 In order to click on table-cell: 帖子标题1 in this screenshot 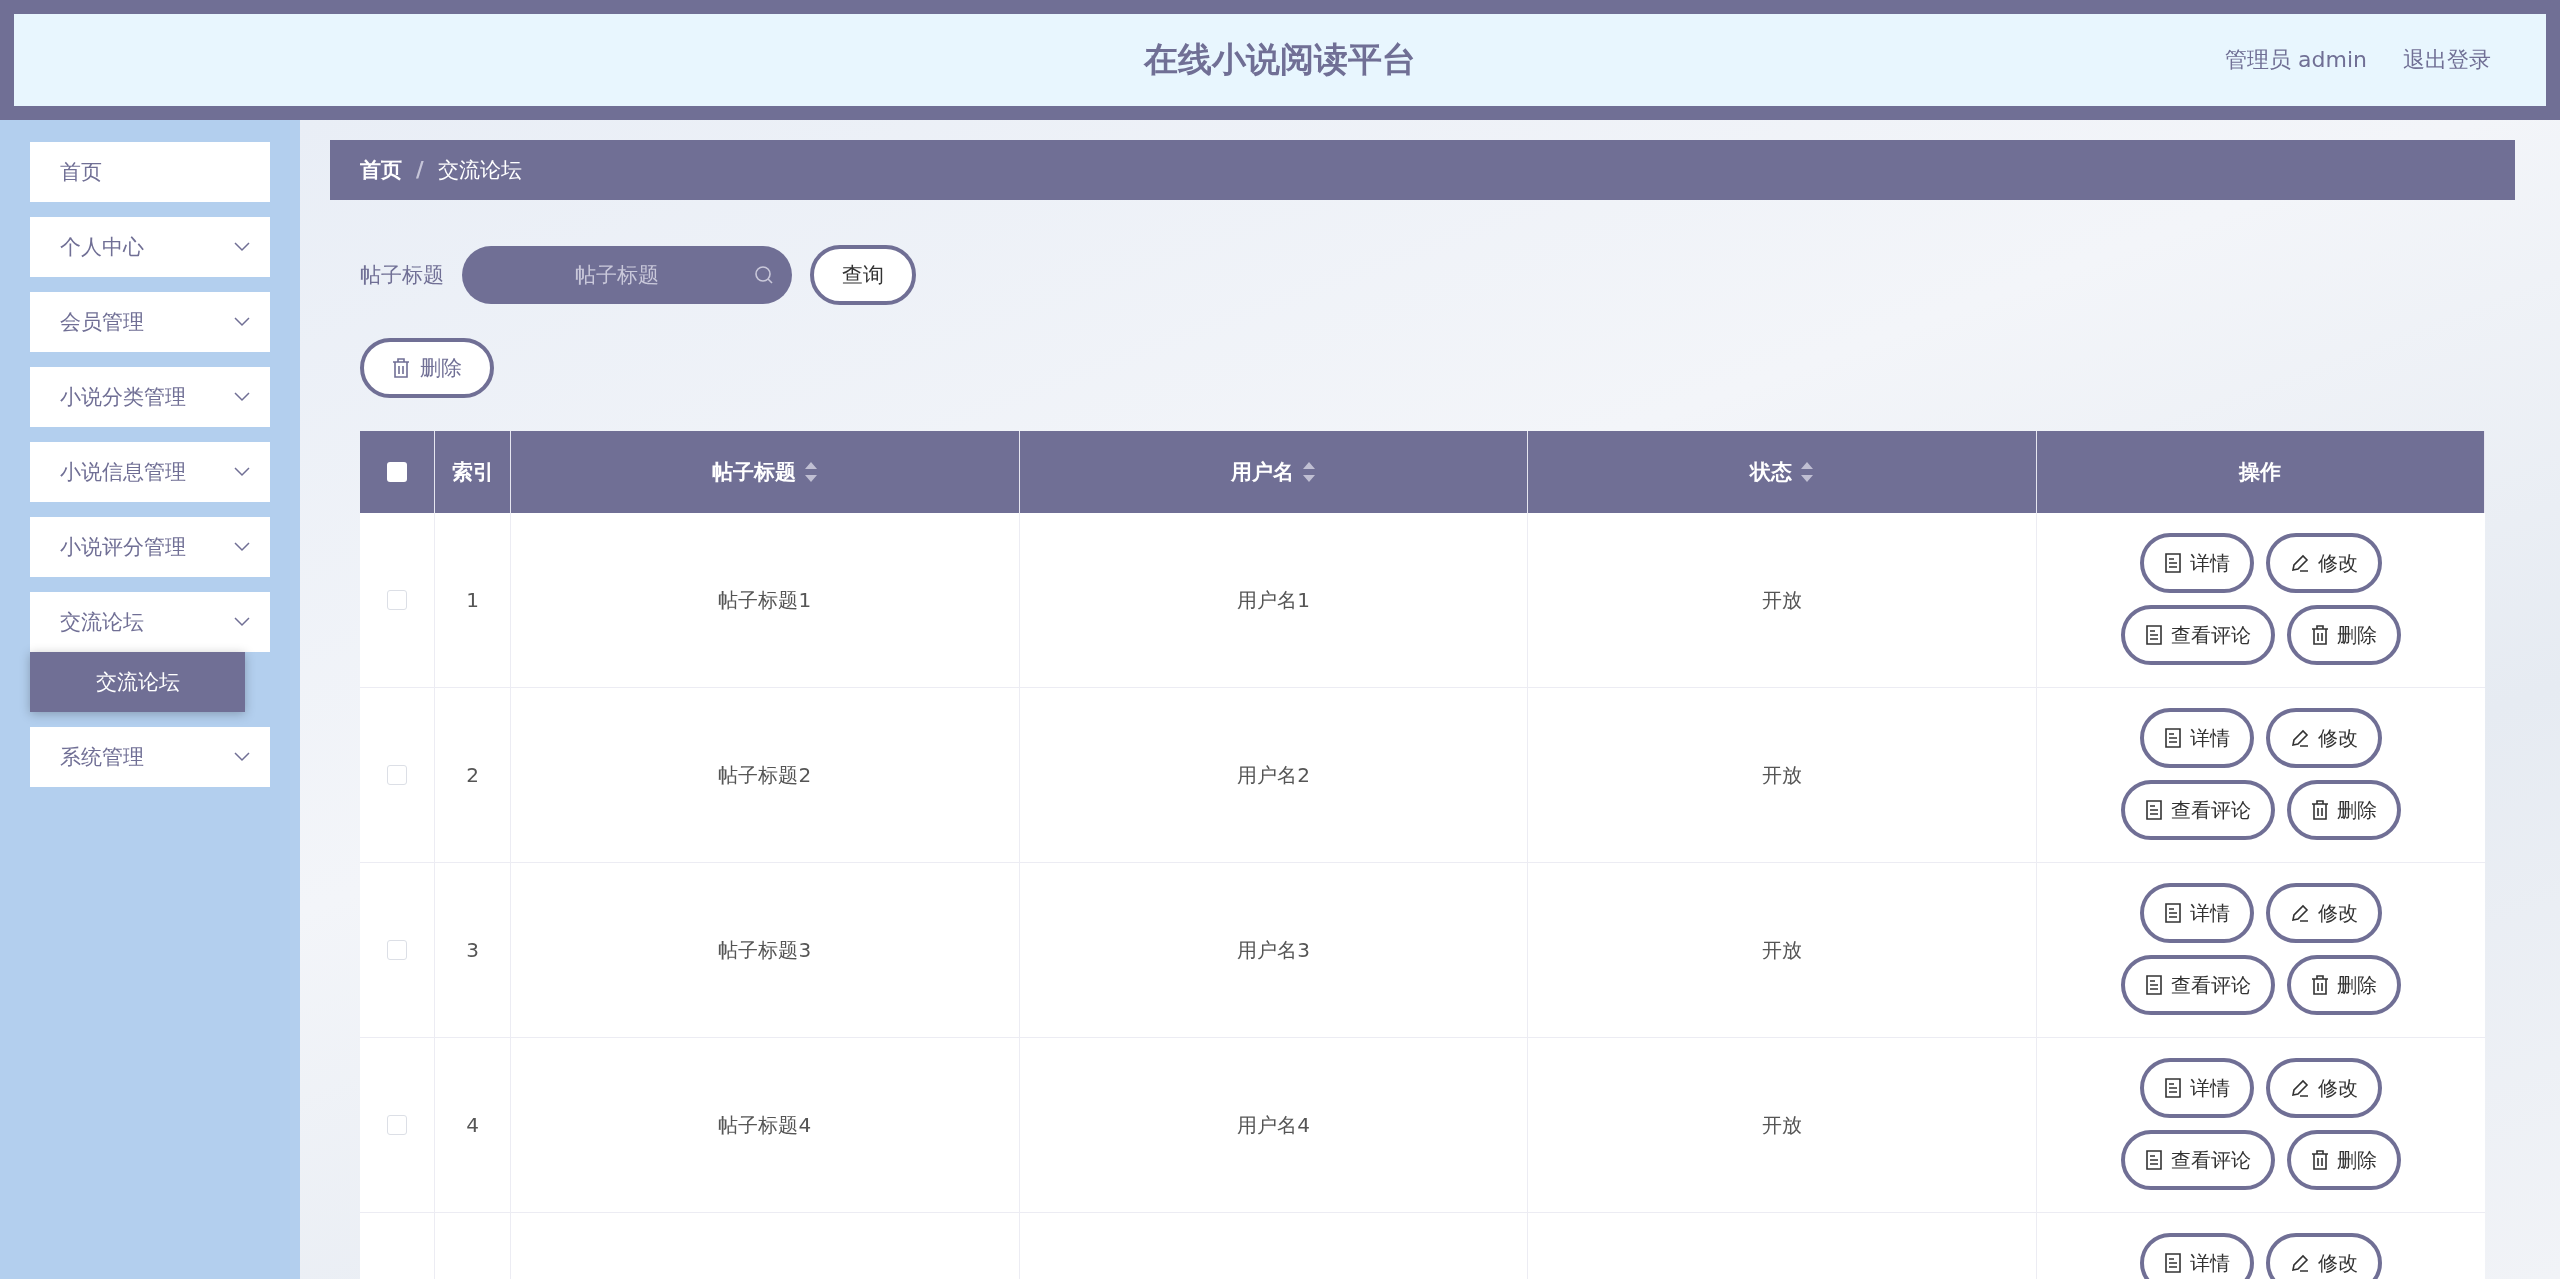, I will do `click(765, 600)`.